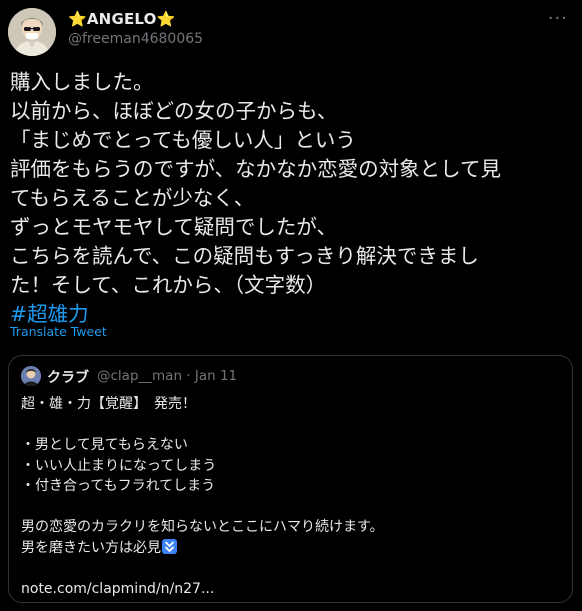  What do you see at coordinates (119, 465) in the screenshot?
I see `quote-line: ・いい人止まりになってしまう` at bounding box center [119, 465].